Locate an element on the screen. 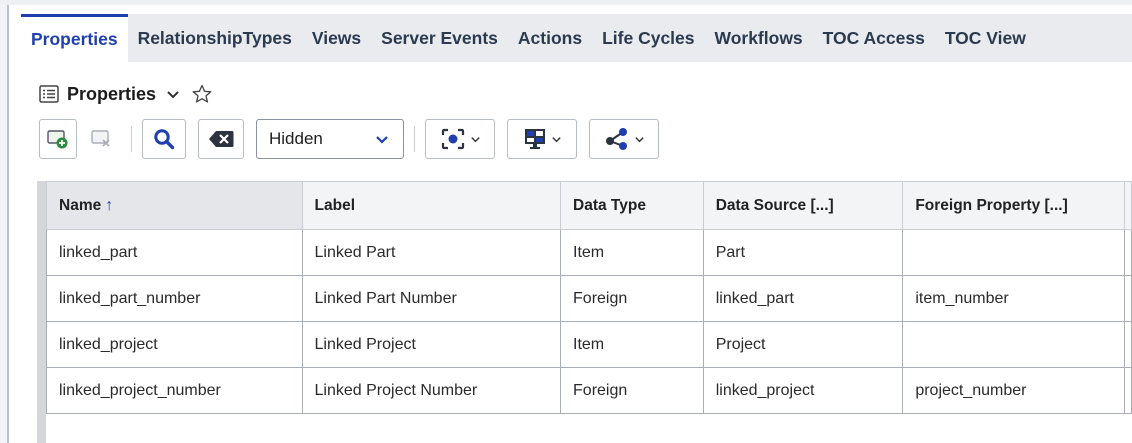 The height and width of the screenshot is (443, 1132). table-row: linked_part Linked Part Item Part is located at coordinates (589, 252).